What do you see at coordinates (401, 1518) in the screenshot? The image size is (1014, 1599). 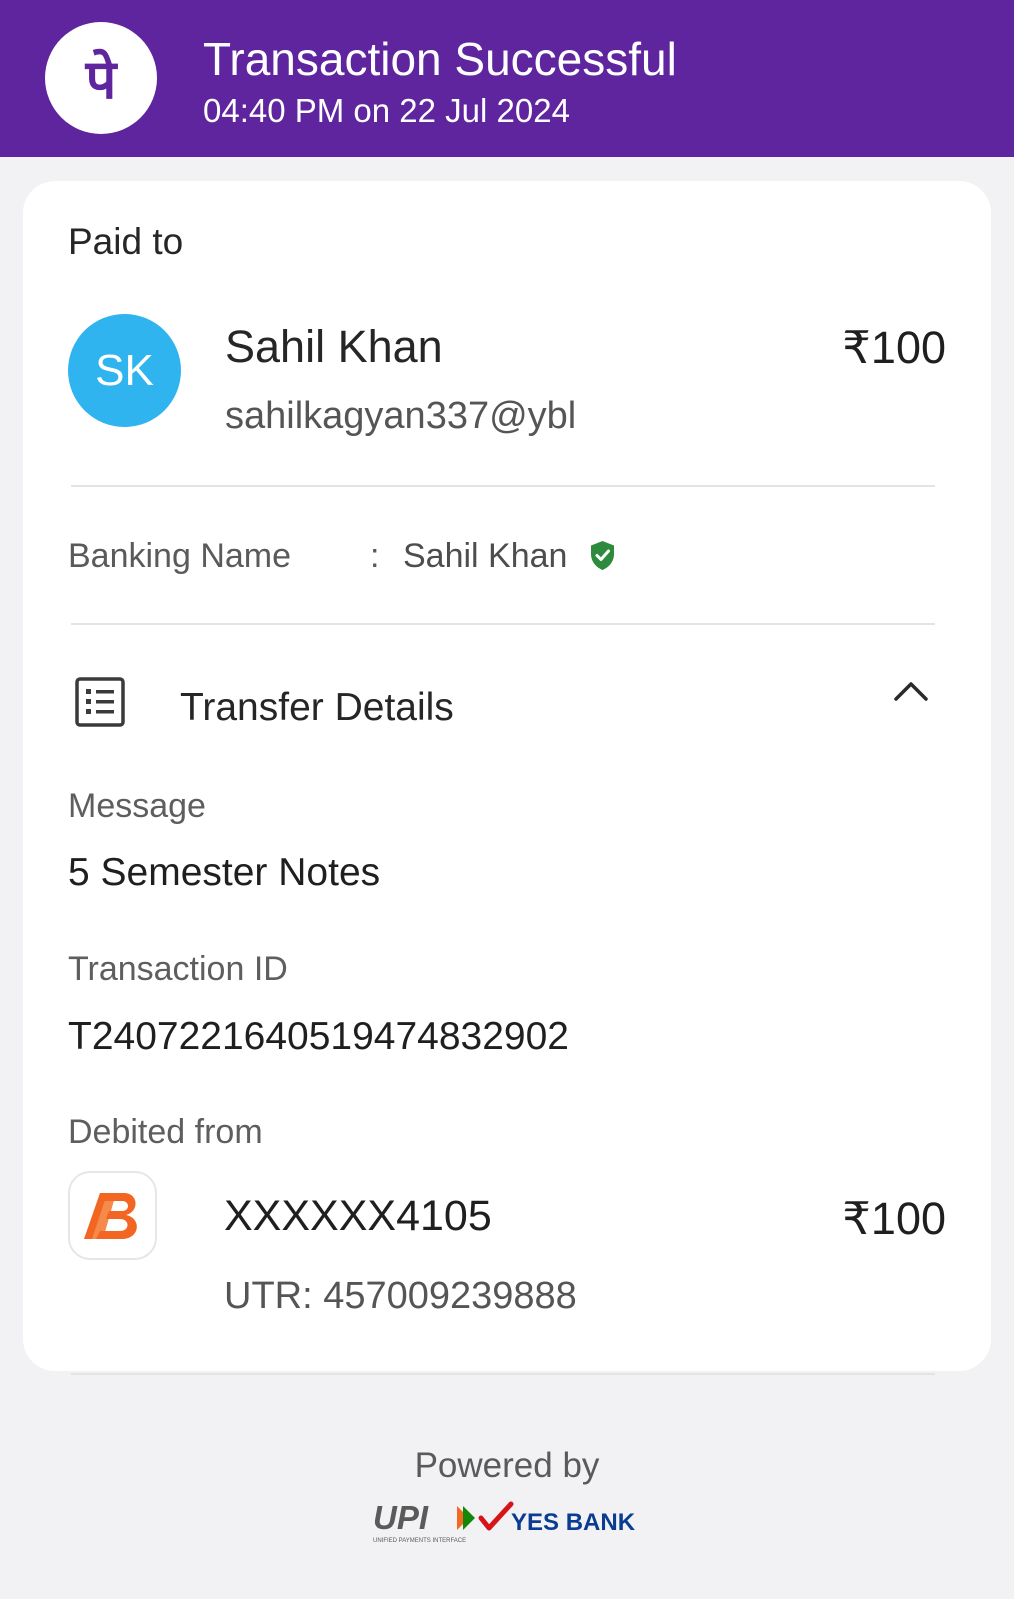 I see `upi-logo-icon: UPI` at bounding box center [401, 1518].